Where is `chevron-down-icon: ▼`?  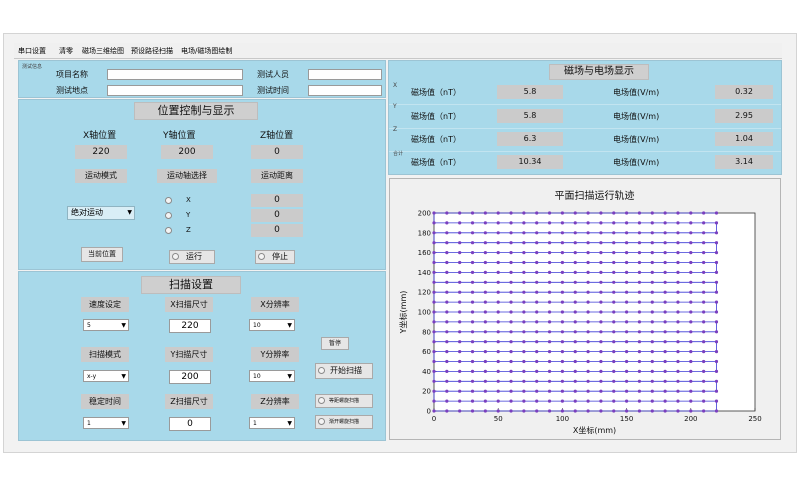 chevron-down-icon: ▼ is located at coordinates (289, 325).